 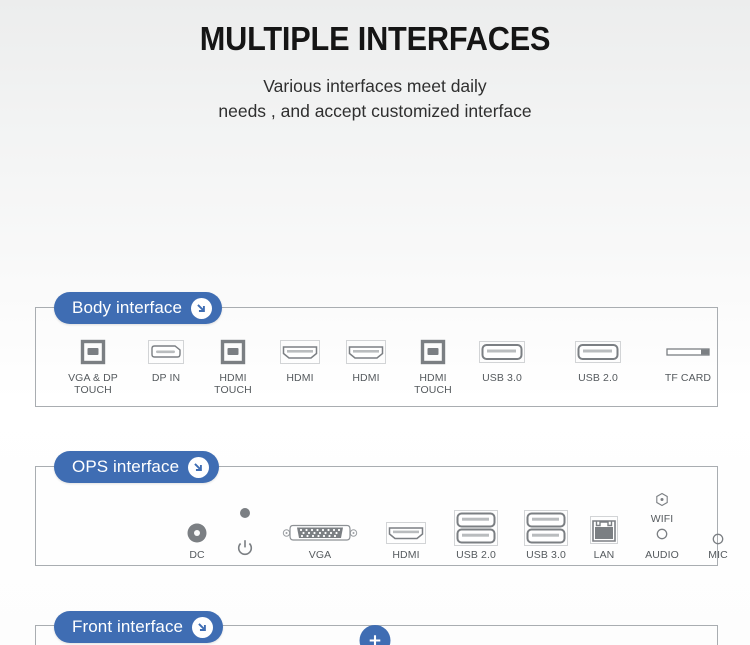 What do you see at coordinates (166, 378) in the screenshot?
I see `port-label: DP IN` at bounding box center [166, 378].